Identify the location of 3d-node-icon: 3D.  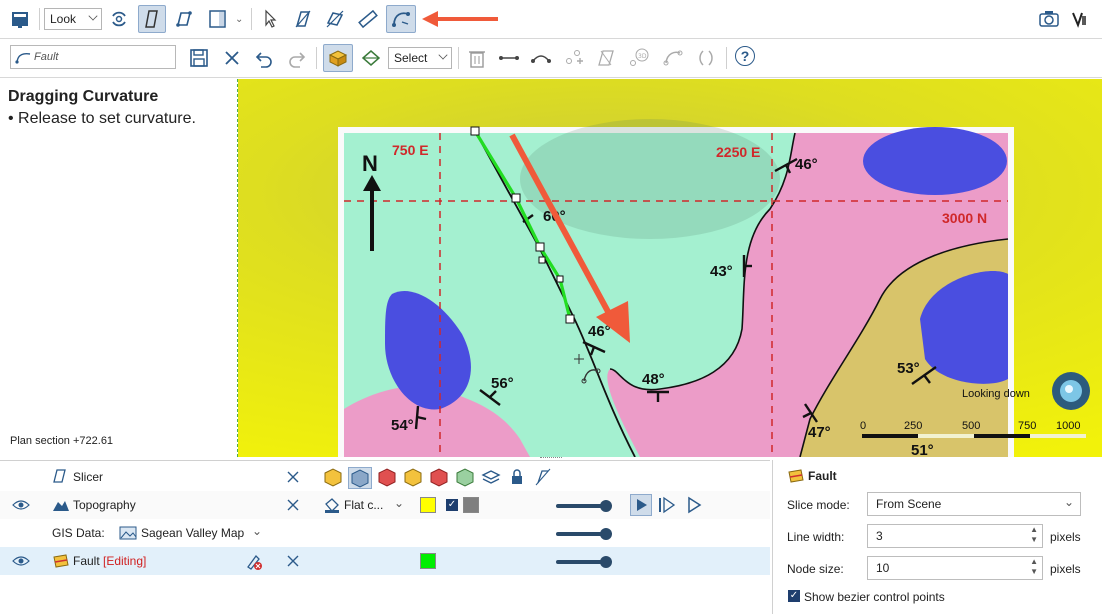
(639, 58).